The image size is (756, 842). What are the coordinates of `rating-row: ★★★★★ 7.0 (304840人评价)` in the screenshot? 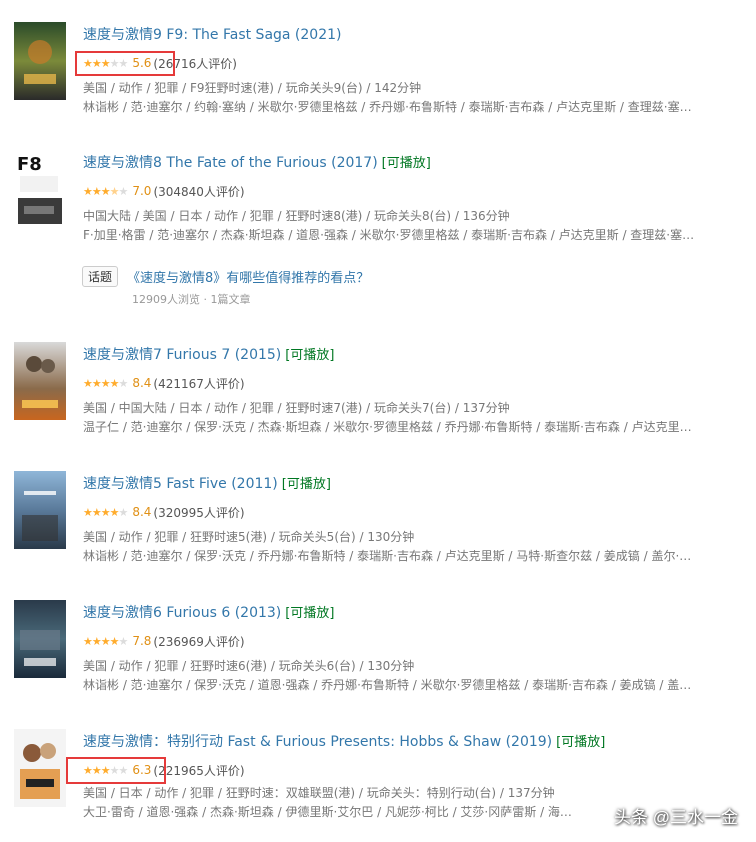 It's located at (164, 191).